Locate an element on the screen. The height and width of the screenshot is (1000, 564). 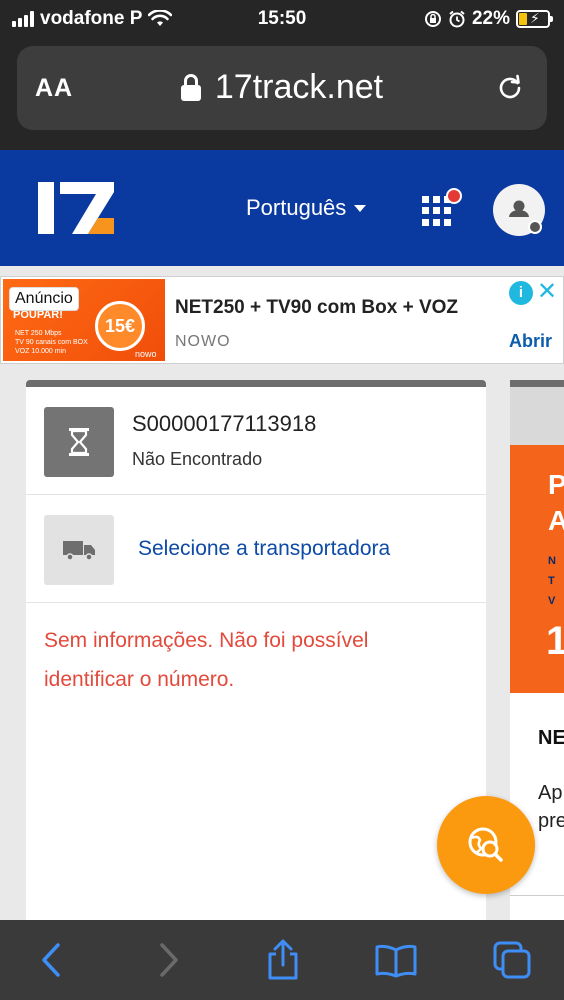
status-right: 22% ⚡ is located at coordinates (488, 19).